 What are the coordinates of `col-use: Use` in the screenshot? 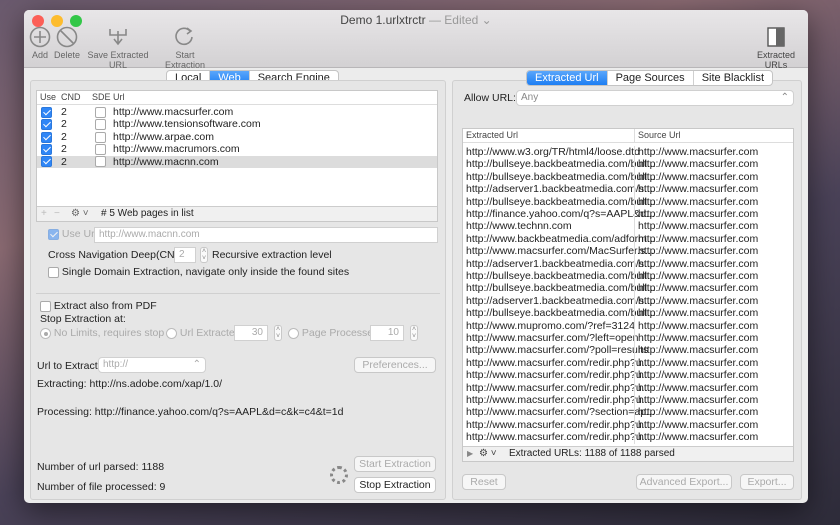 It's located at (48, 97).